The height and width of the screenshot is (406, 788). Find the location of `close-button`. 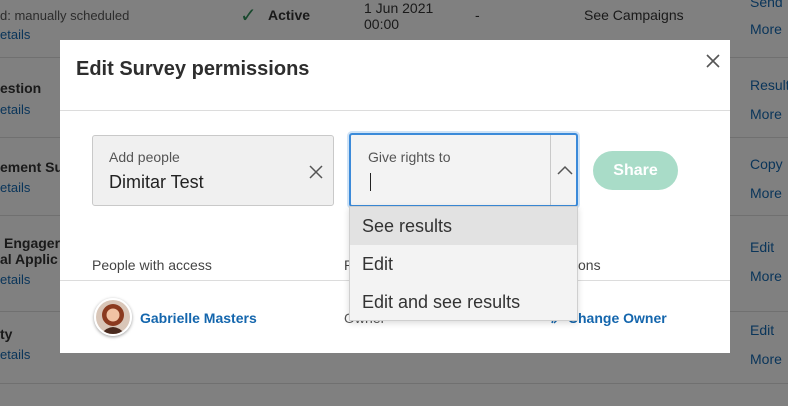

close-button is located at coordinates (713, 61).